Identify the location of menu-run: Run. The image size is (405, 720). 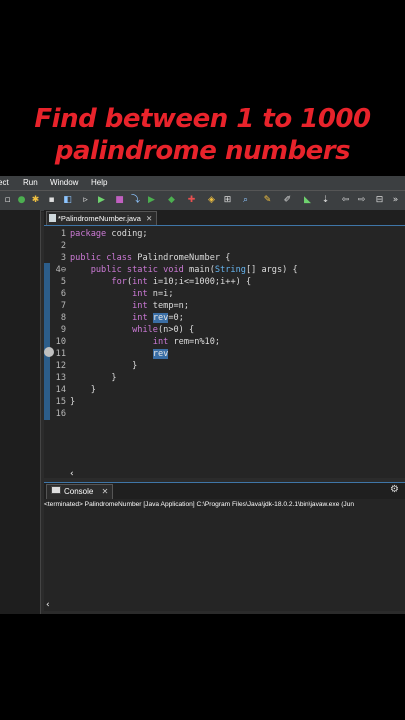
(30, 182).